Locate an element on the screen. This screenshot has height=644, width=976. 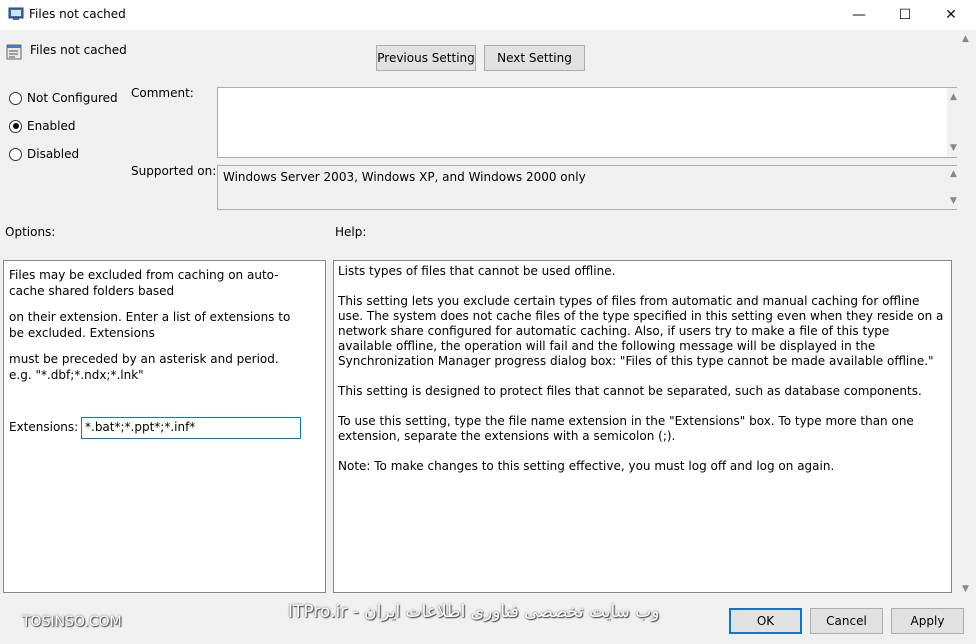
previous-setting-button: Previous Setting is located at coordinates (426, 58).